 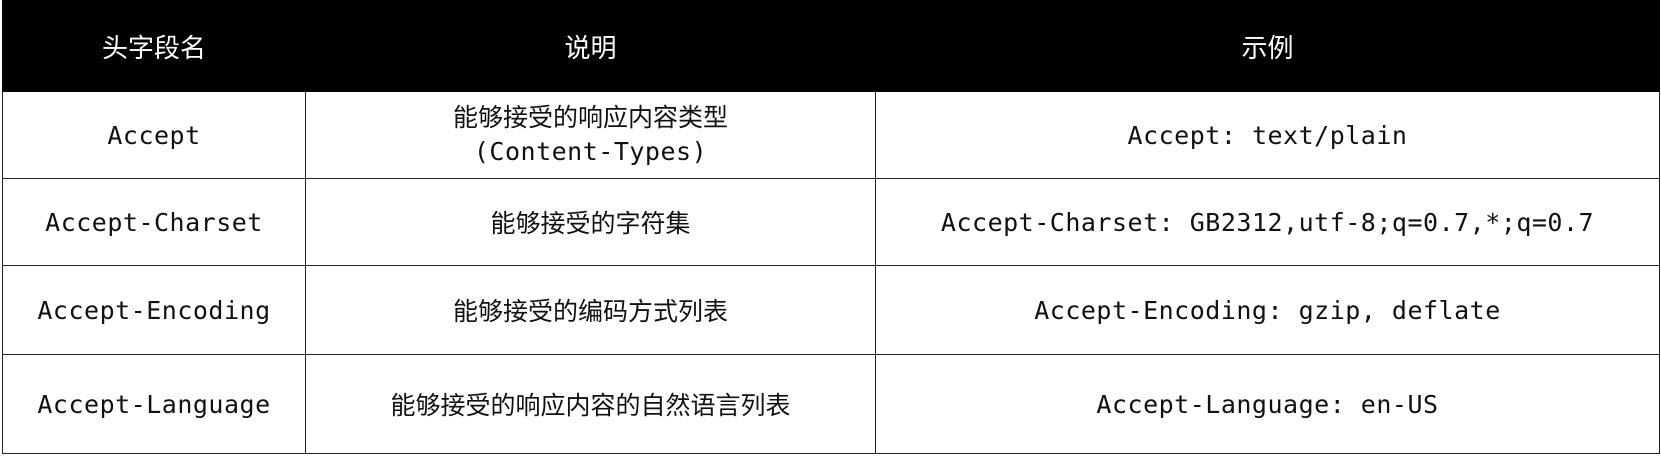 What do you see at coordinates (154, 135) in the screenshot?
I see `field-name-cell: Accept` at bounding box center [154, 135].